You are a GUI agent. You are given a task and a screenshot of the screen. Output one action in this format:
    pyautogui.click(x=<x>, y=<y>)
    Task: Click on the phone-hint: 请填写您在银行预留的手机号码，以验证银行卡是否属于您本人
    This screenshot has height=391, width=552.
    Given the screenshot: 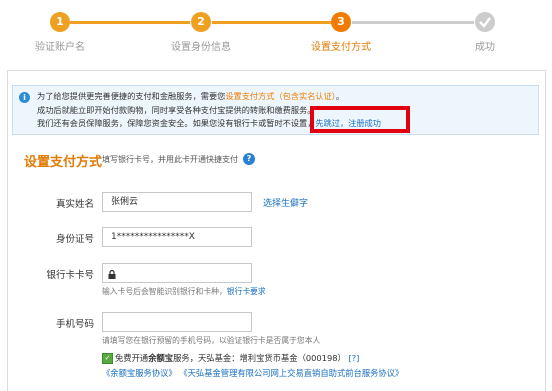 What is the action you would take?
    pyautogui.click(x=211, y=340)
    